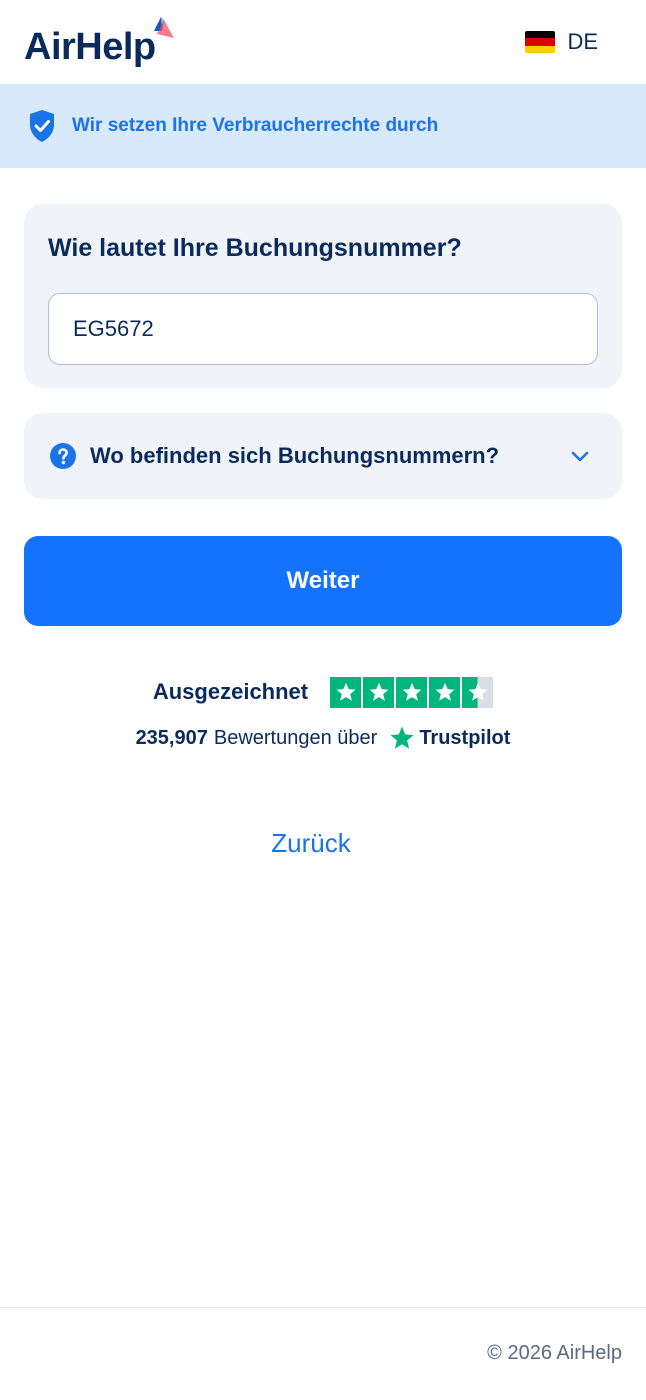 The width and height of the screenshot is (646, 1400). I want to click on trustpilot-reviews-row: 235,907 Bewertungen über Trustpilot, so click(323, 738).